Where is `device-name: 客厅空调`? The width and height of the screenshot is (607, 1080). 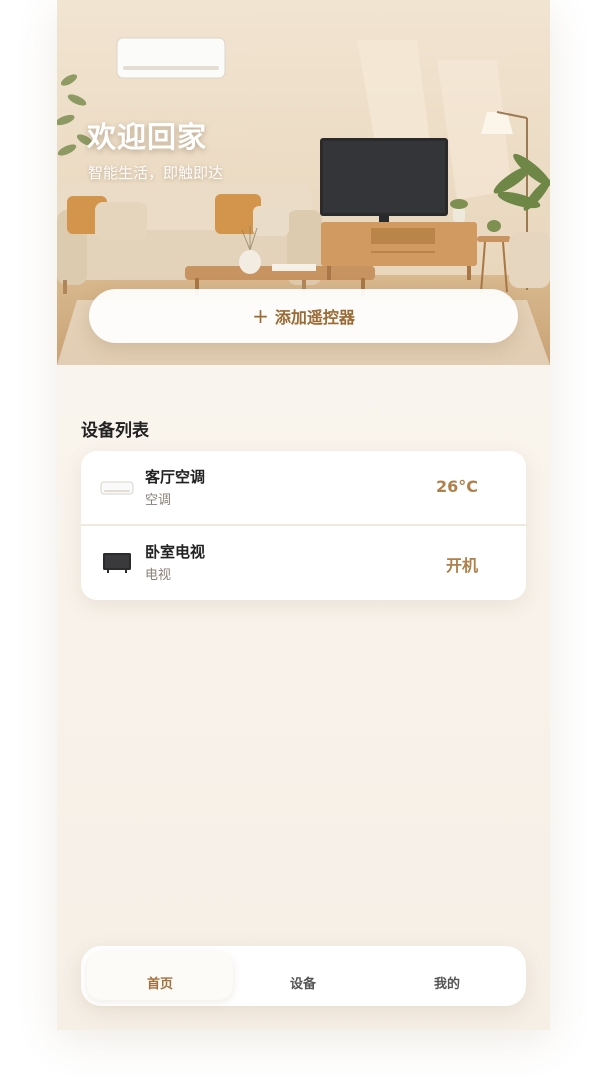 device-name: 客厅空调 is located at coordinates (175, 477).